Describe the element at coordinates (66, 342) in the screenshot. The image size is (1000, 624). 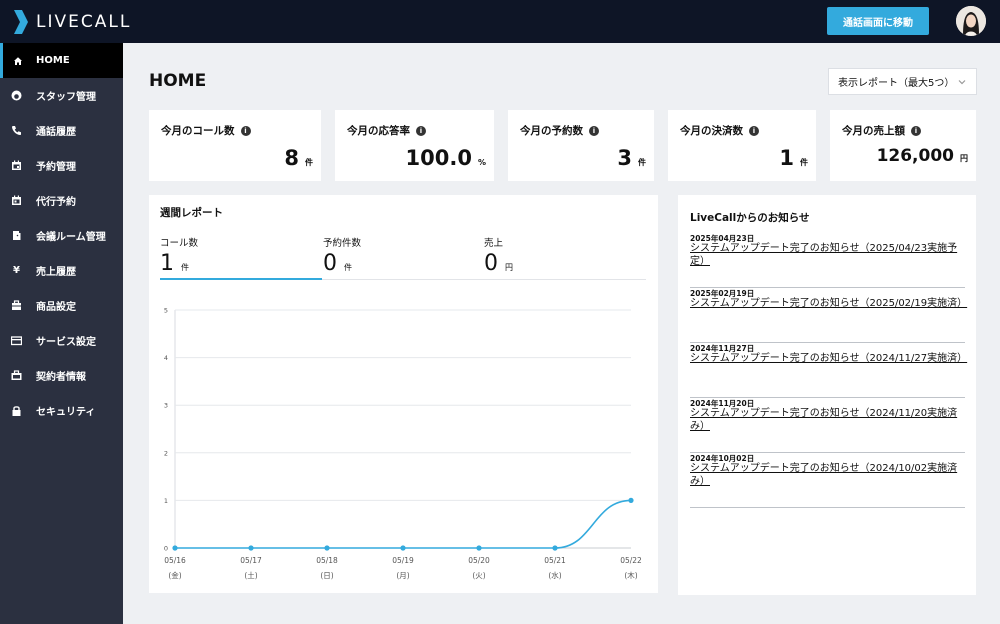
I see `sidebar-item-label: サービス設定` at that location.